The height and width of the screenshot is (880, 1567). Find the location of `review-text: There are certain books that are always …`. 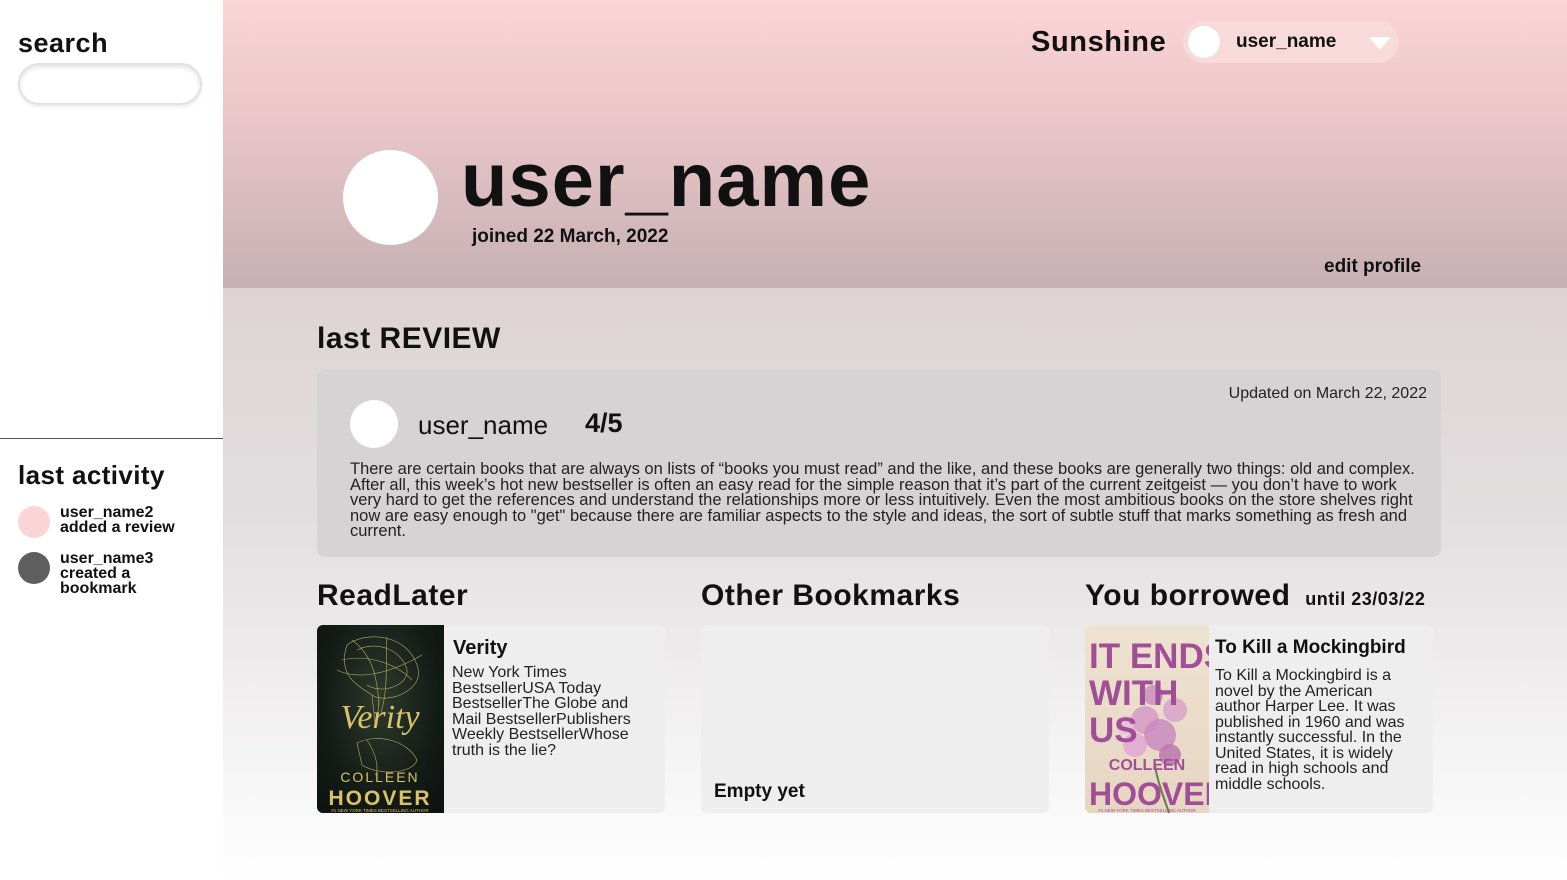

review-text: There are certain books that are always … is located at coordinates (882, 500).